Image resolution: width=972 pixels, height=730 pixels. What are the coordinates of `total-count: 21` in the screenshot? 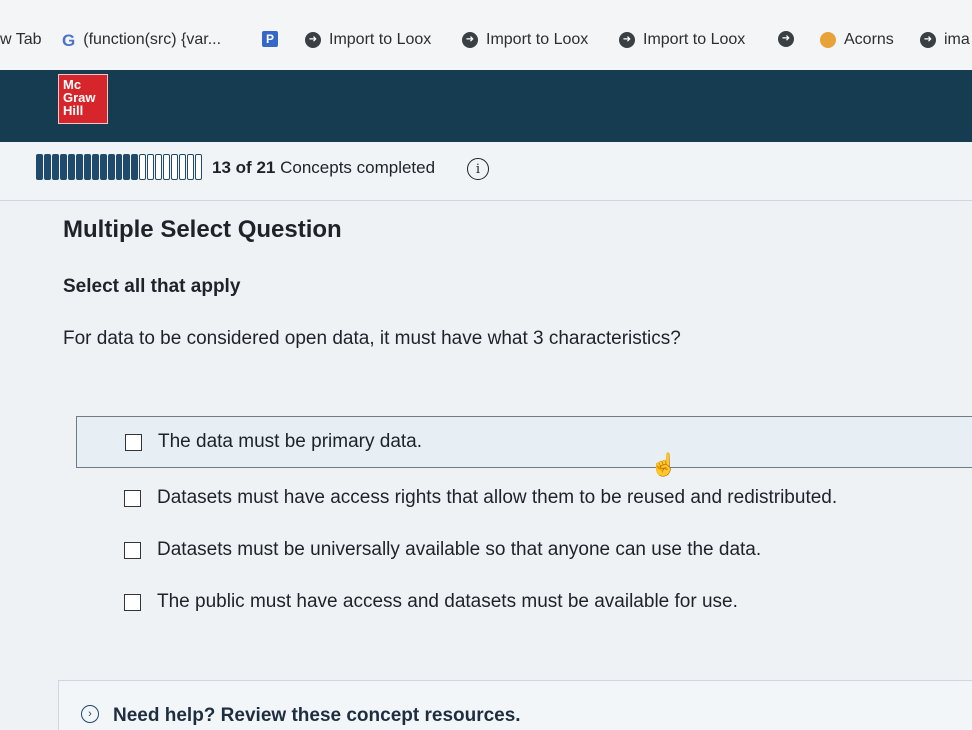 It's located at (266, 167).